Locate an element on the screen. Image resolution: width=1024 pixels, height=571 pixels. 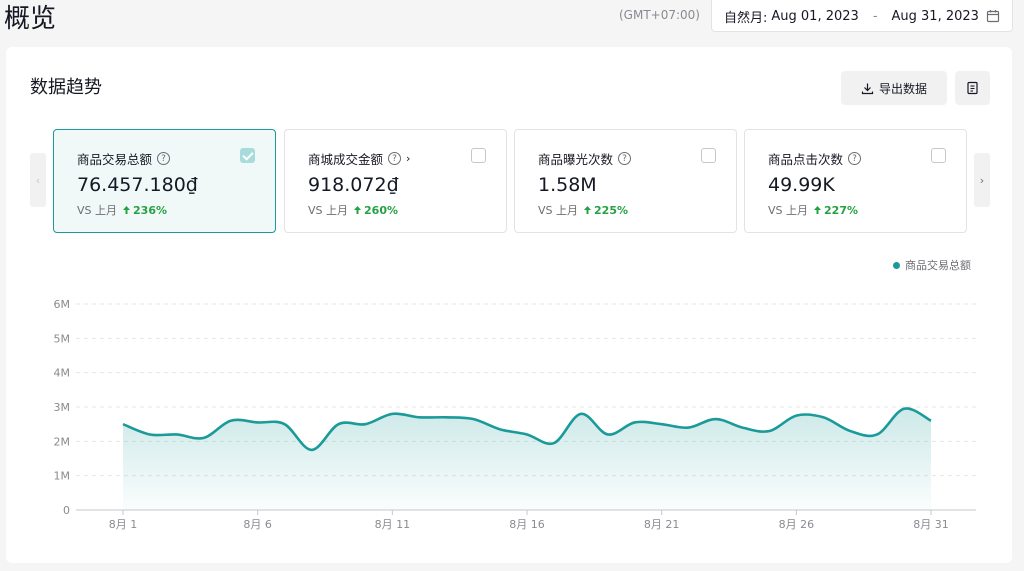
calendar-icon is located at coordinates (993, 16).